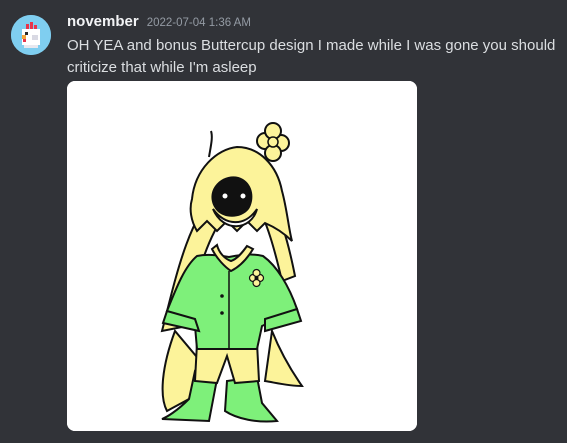 The image size is (567, 443). What do you see at coordinates (103, 21) in the screenshot?
I see `username: november` at bounding box center [103, 21].